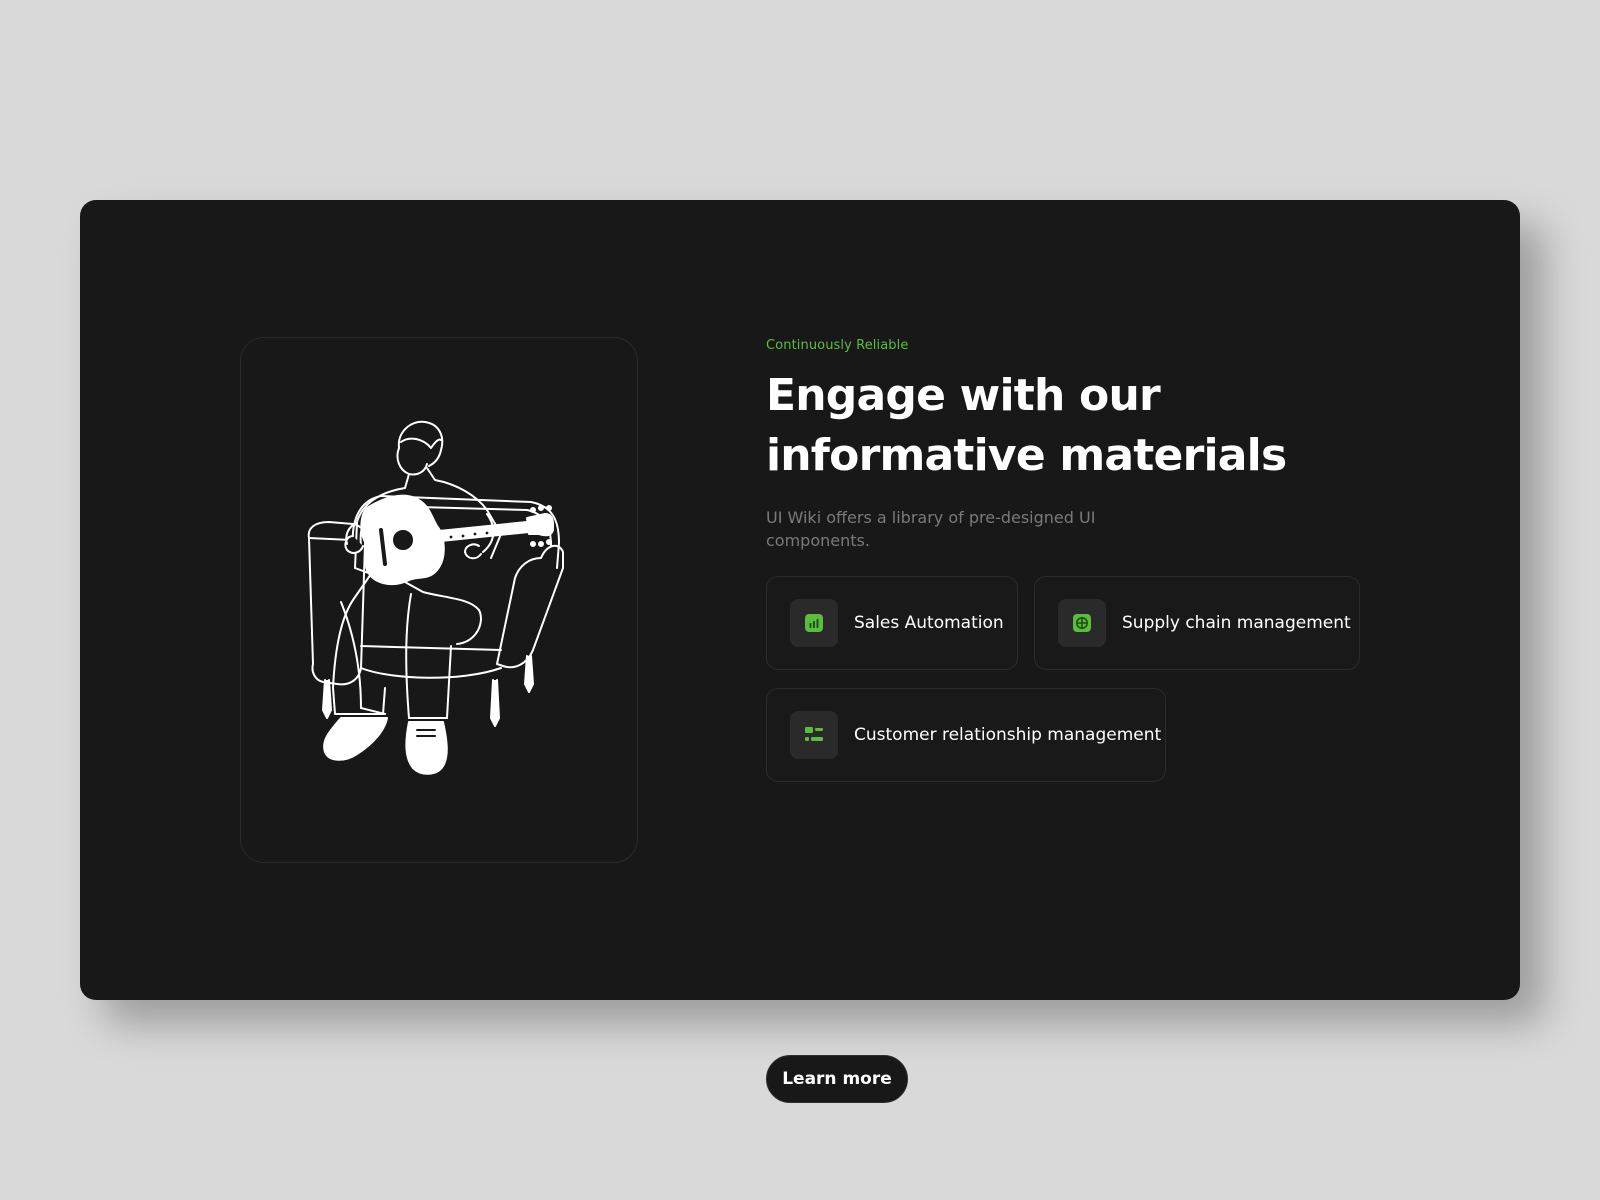 Image resolution: width=1600 pixels, height=1200 pixels. I want to click on layout-icon, so click(814, 735).